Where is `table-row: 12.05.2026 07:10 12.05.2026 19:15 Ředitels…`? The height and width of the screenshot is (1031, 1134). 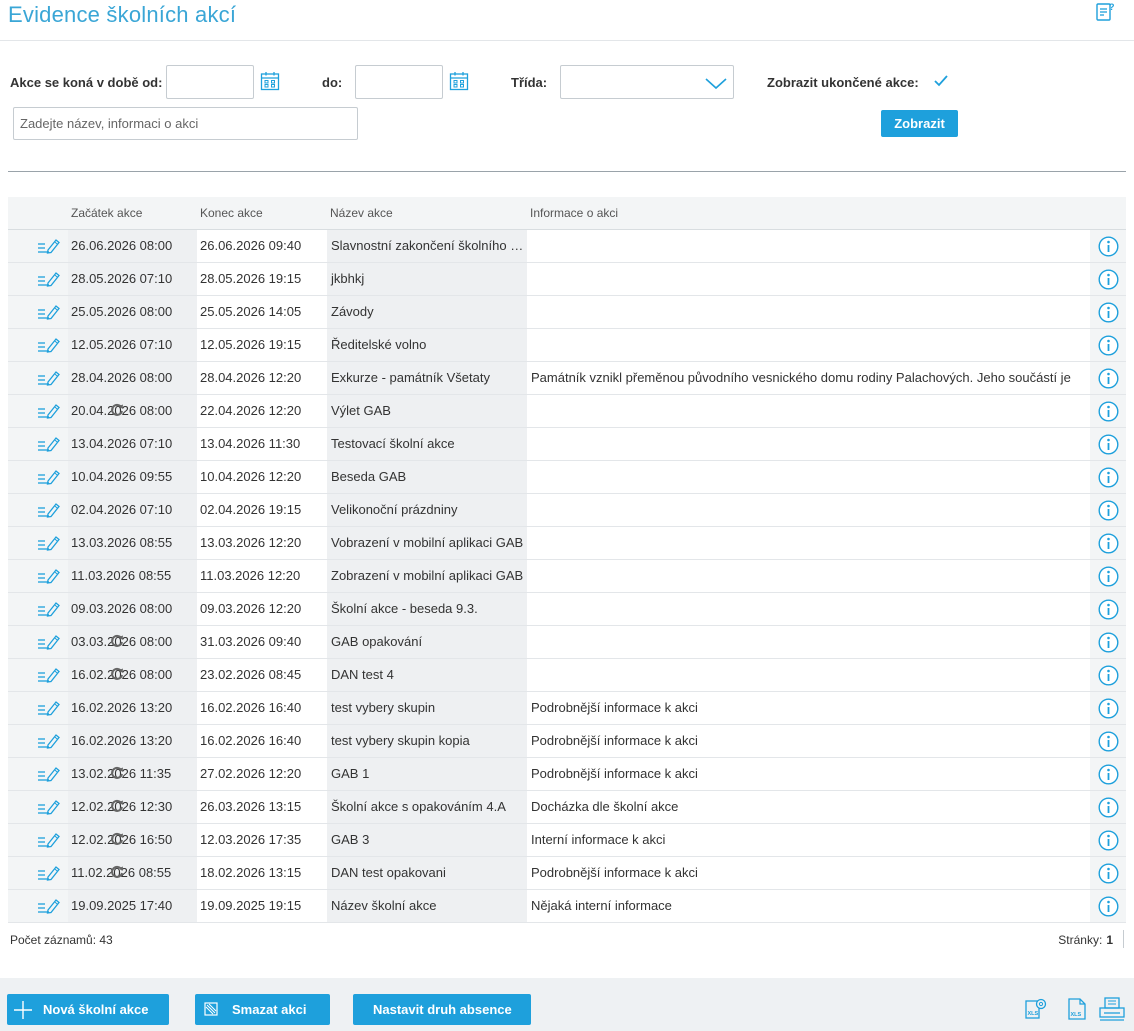
table-row: 12.05.2026 07:10 12.05.2026 19:15 Ředitels… is located at coordinates (567, 345).